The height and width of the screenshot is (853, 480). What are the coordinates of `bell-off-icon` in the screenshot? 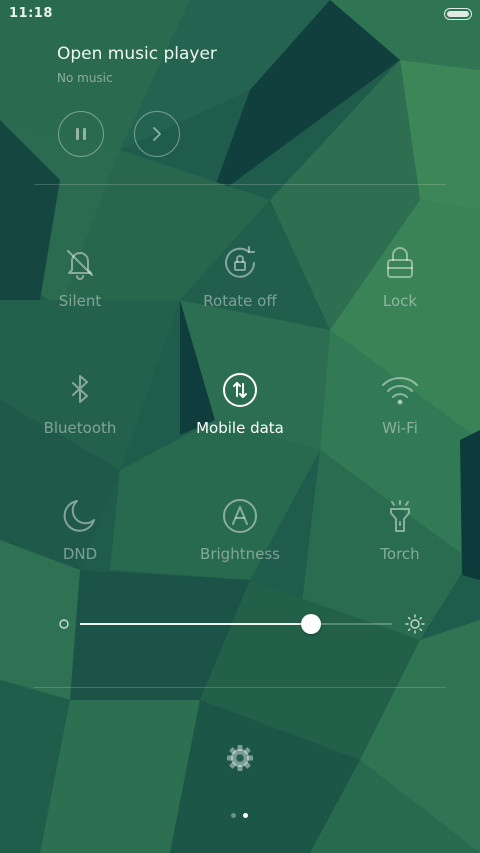 It's located at (80, 265).